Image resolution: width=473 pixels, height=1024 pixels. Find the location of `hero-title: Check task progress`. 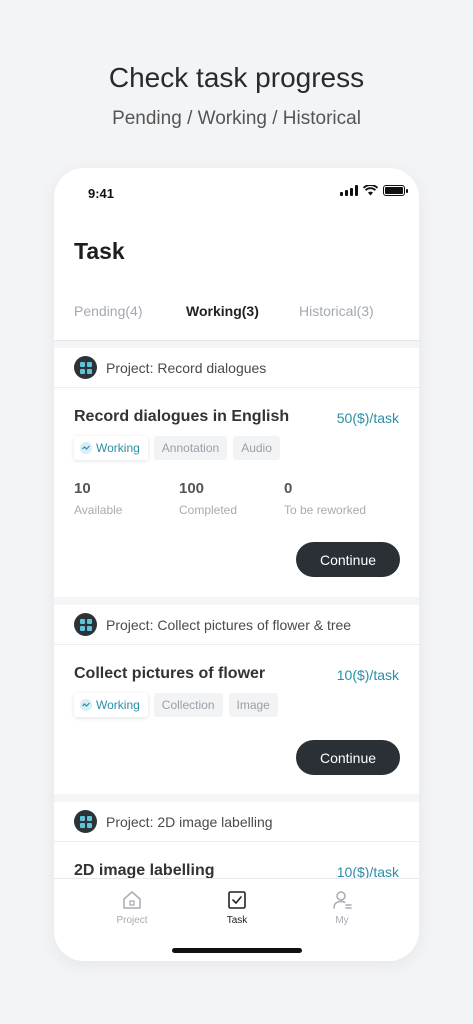

hero-title: Check task progress is located at coordinates (236, 77).